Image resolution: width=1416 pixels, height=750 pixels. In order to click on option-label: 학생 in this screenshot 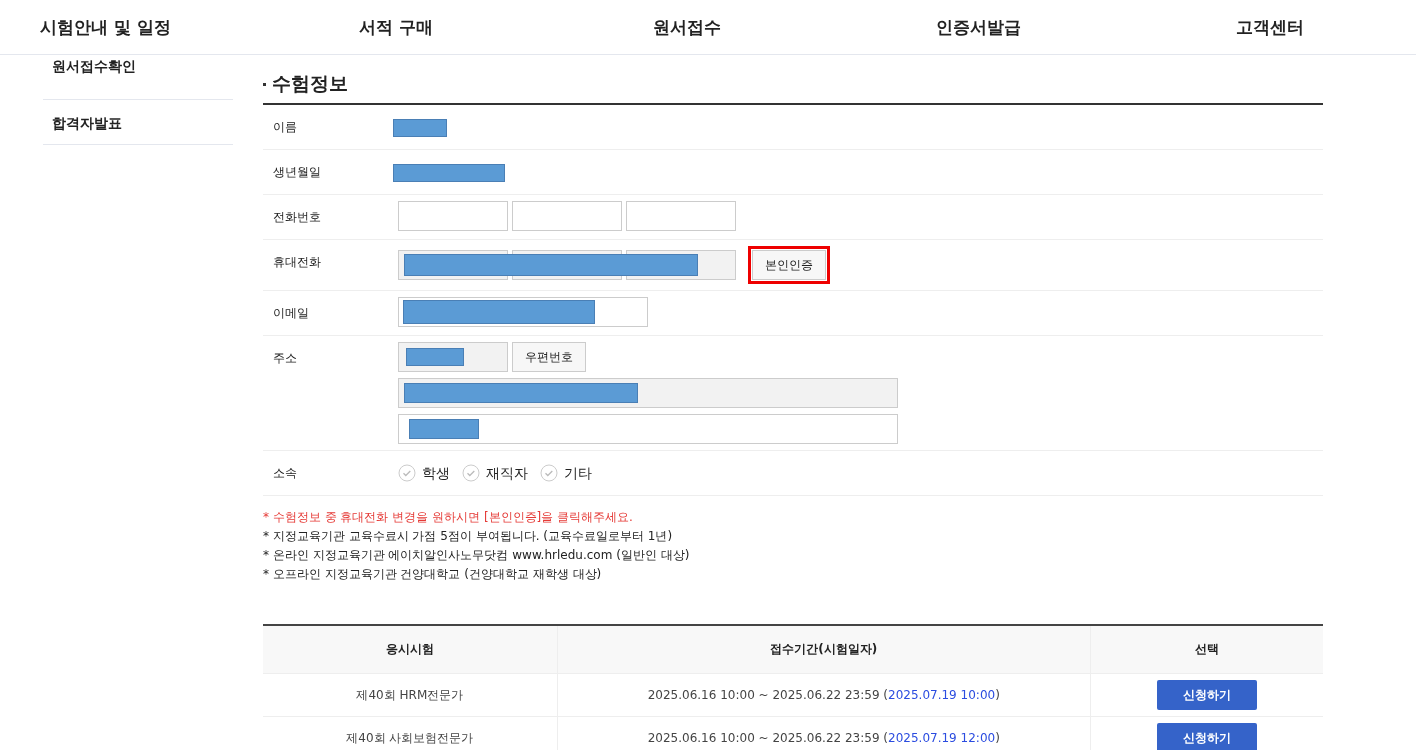, I will do `click(436, 473)`.